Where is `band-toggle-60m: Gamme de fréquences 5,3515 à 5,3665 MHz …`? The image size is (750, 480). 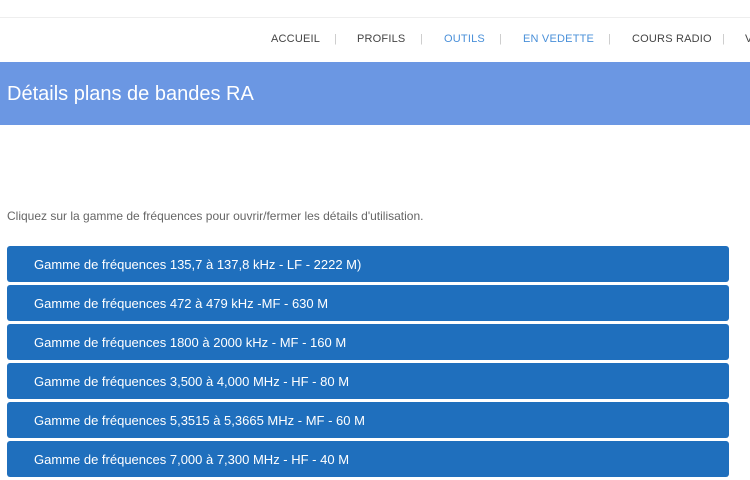 band-toggle-60m: Gamme de fréquences 5,3515 à 5,3665 MHz … is located at coordinates (368, 420).